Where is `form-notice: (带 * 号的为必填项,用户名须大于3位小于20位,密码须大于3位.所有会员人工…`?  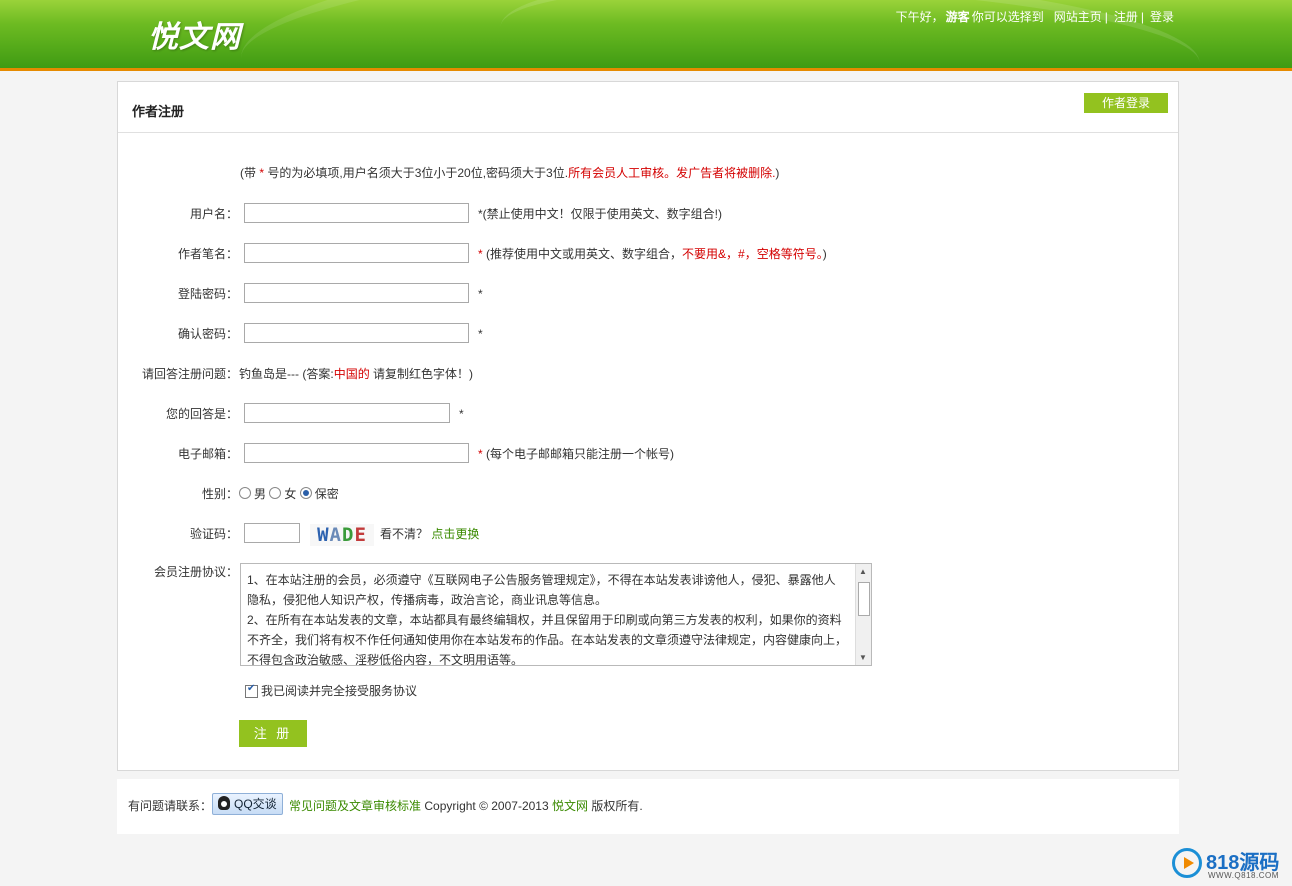
form-notice: (带 * 号的为必填项,用户名须大于3位小于20位,密码须大于3位.所有会员人工… is located at coordinates (509, 172).